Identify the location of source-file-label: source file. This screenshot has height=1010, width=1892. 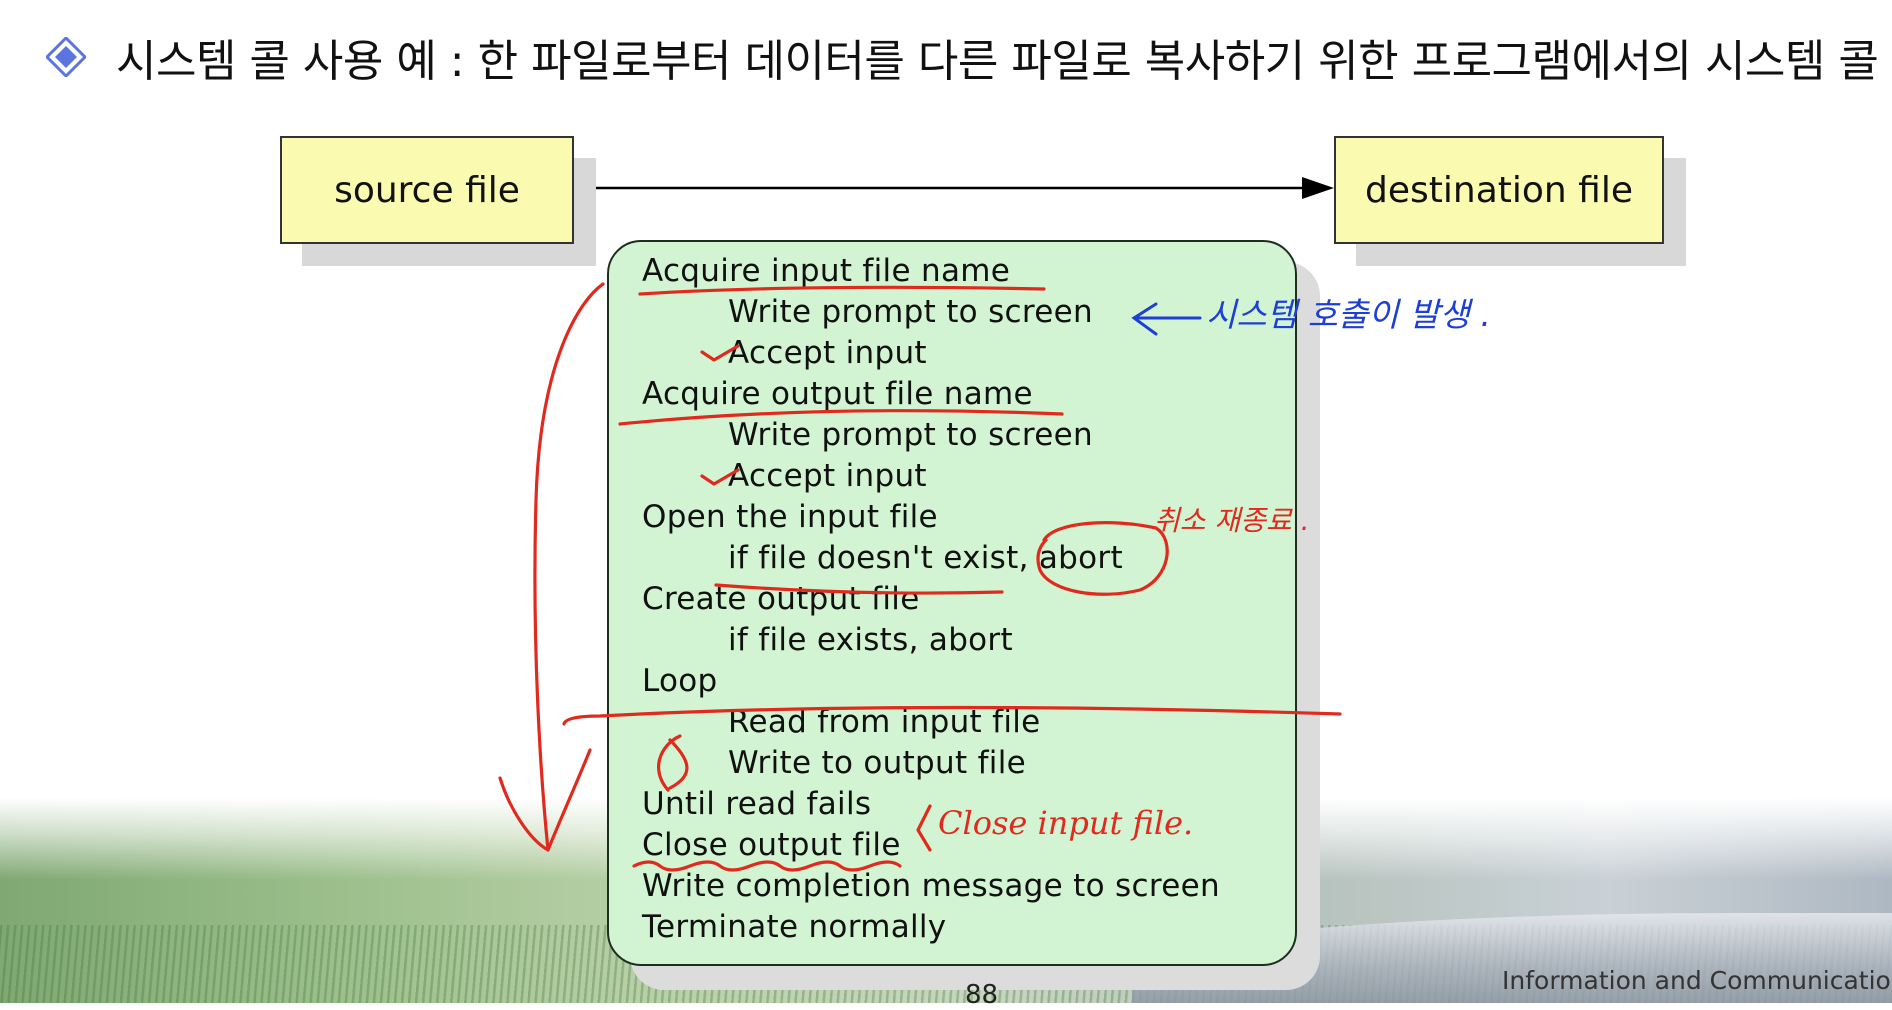
(427, 190).